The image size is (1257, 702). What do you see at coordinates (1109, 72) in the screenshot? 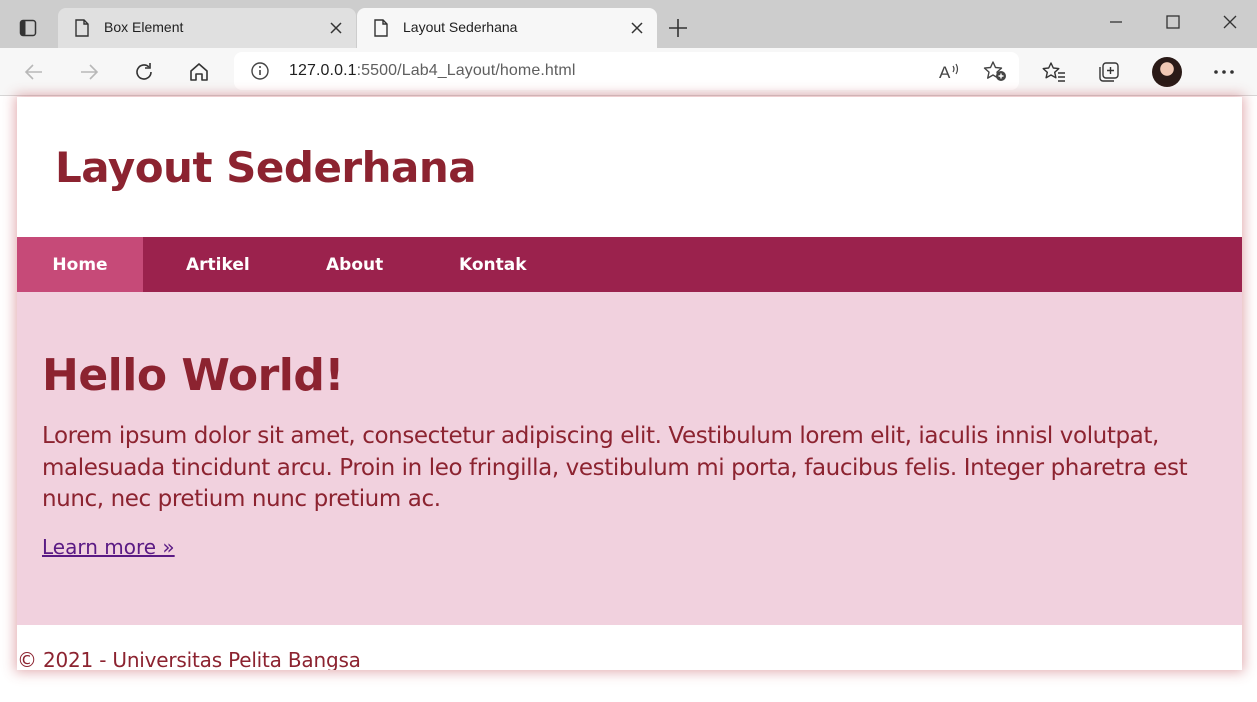
I see `collections-icon` at bounding box center [1109, 72].